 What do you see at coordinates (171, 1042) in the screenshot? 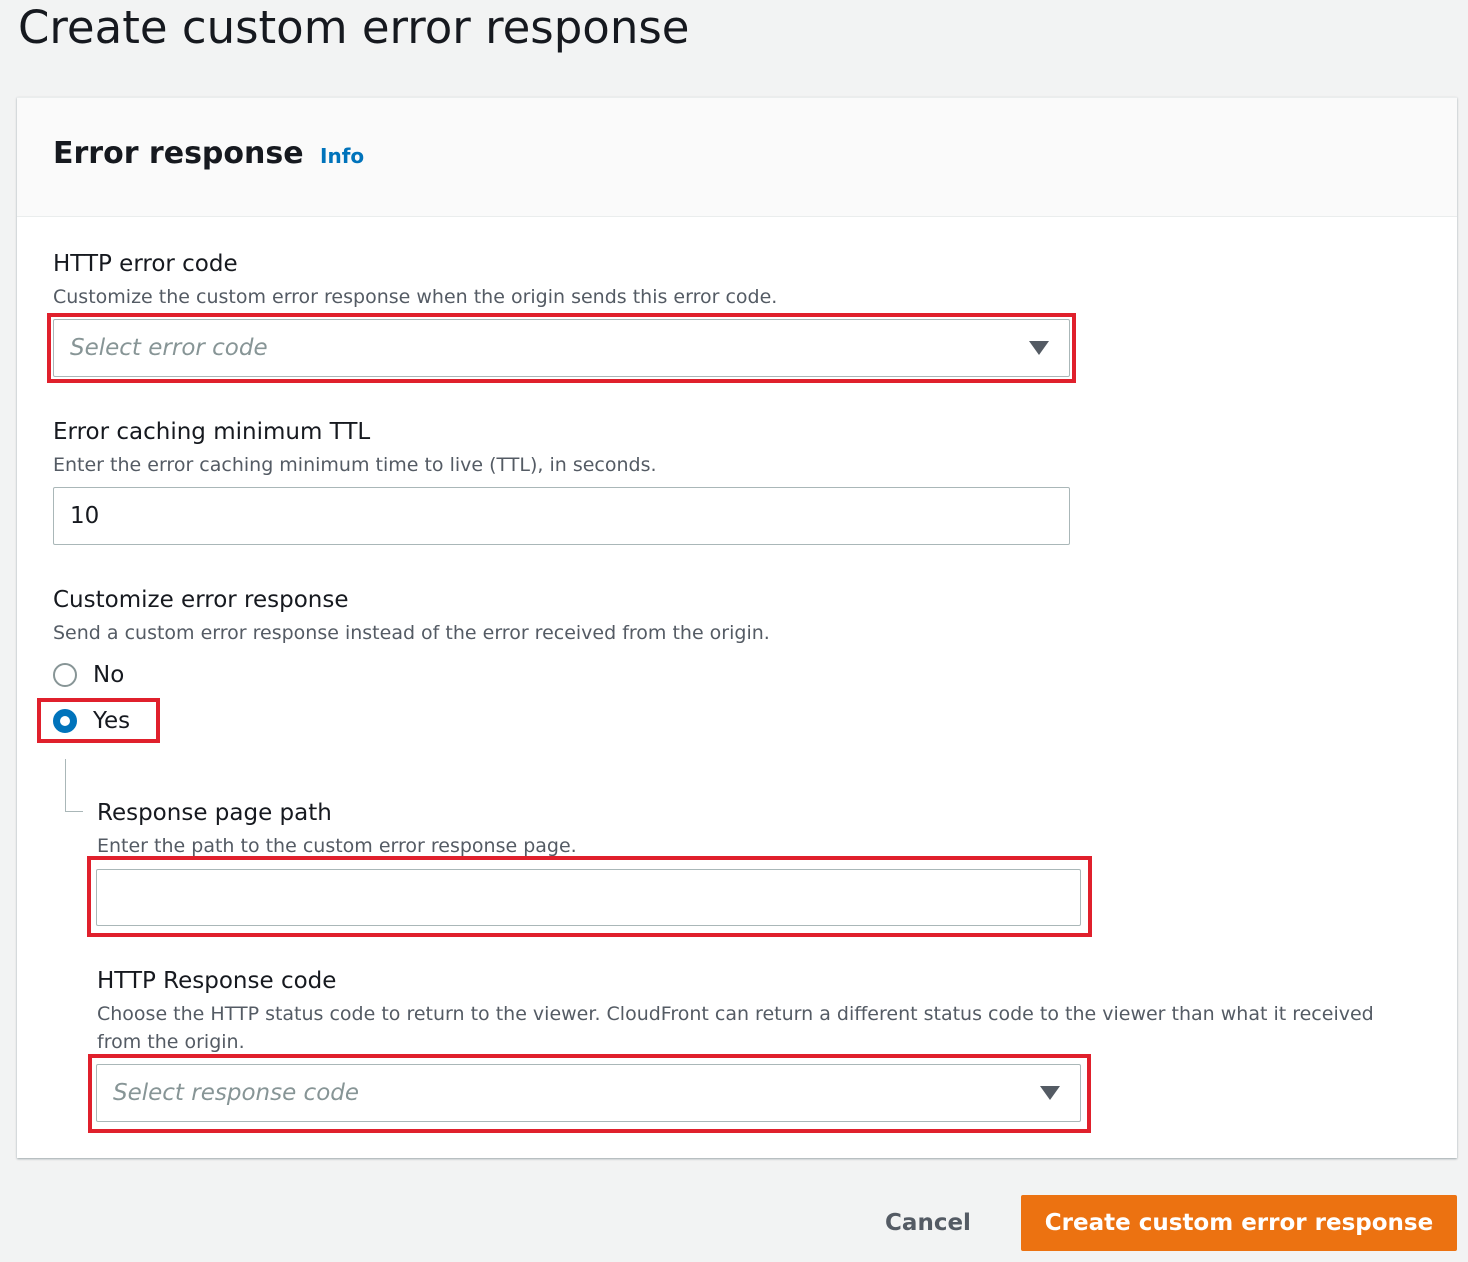
I see `http-response-code-description-line2: from the origin.` at bounding box center [171, 1042].